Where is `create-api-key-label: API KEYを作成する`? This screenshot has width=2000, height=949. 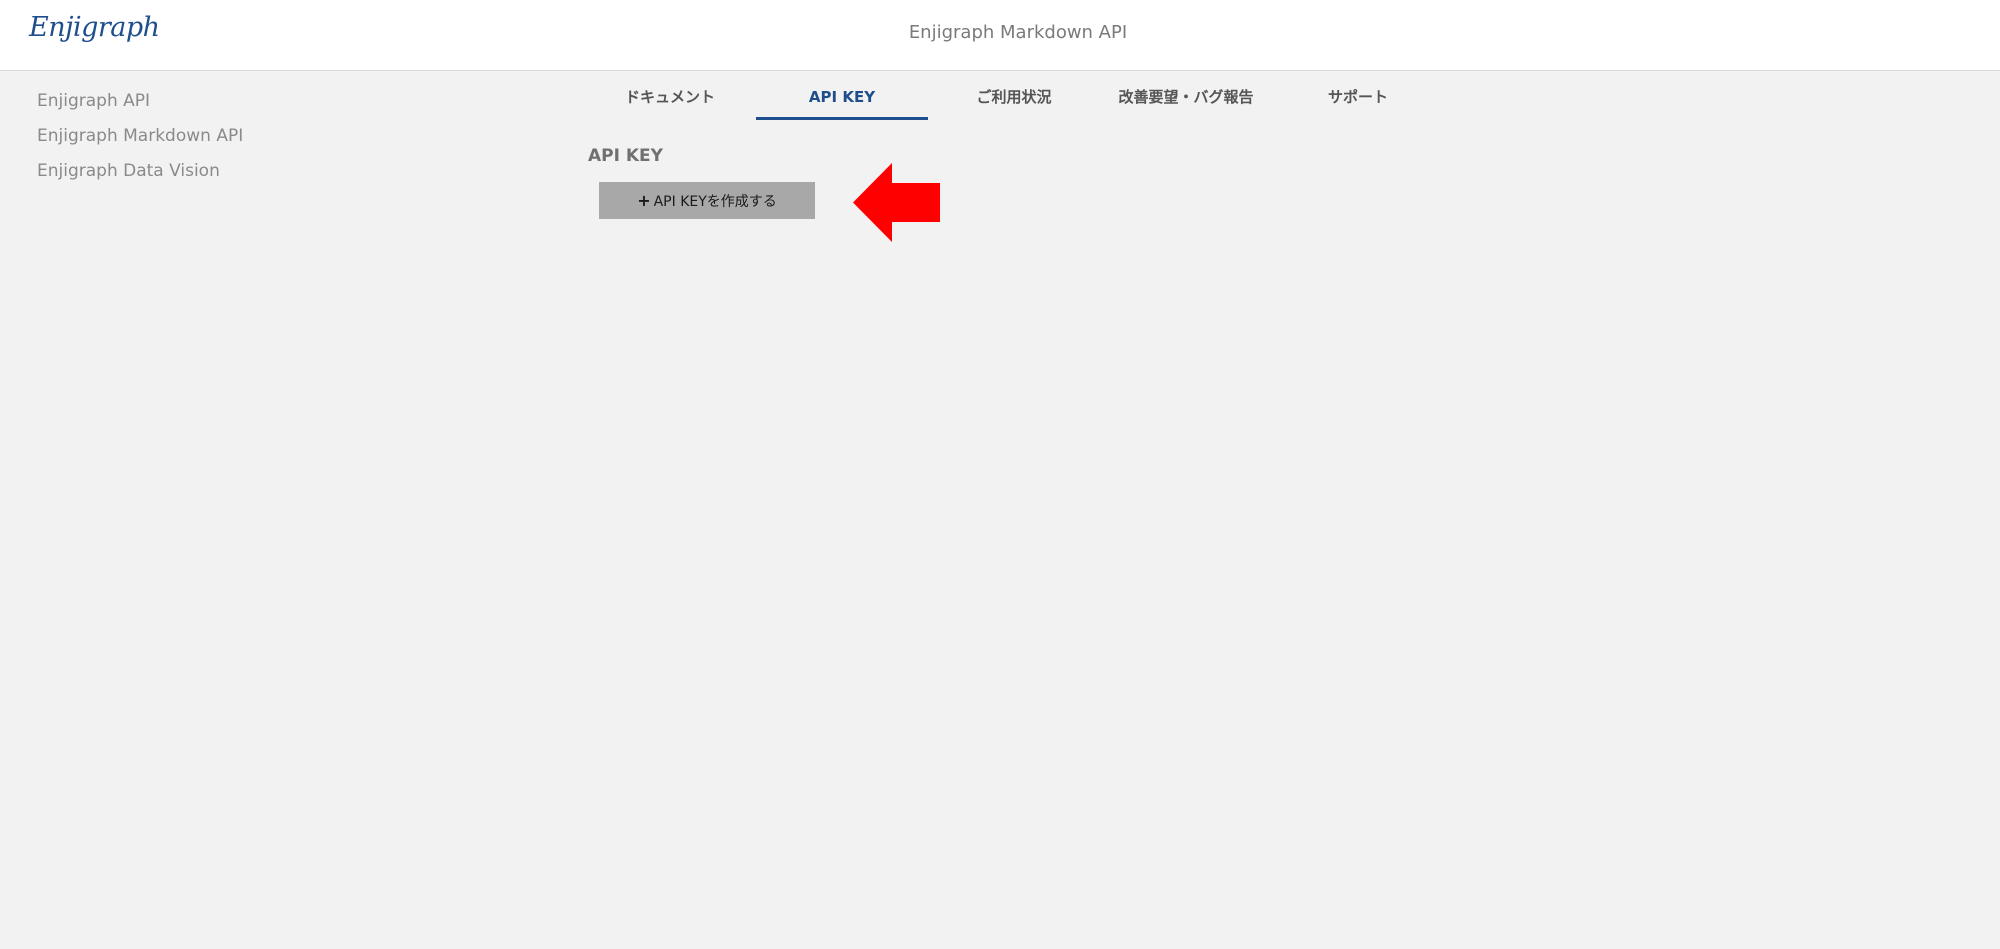
create-api-key-label: API KEYを作成する is located at coordinates (715, 201).